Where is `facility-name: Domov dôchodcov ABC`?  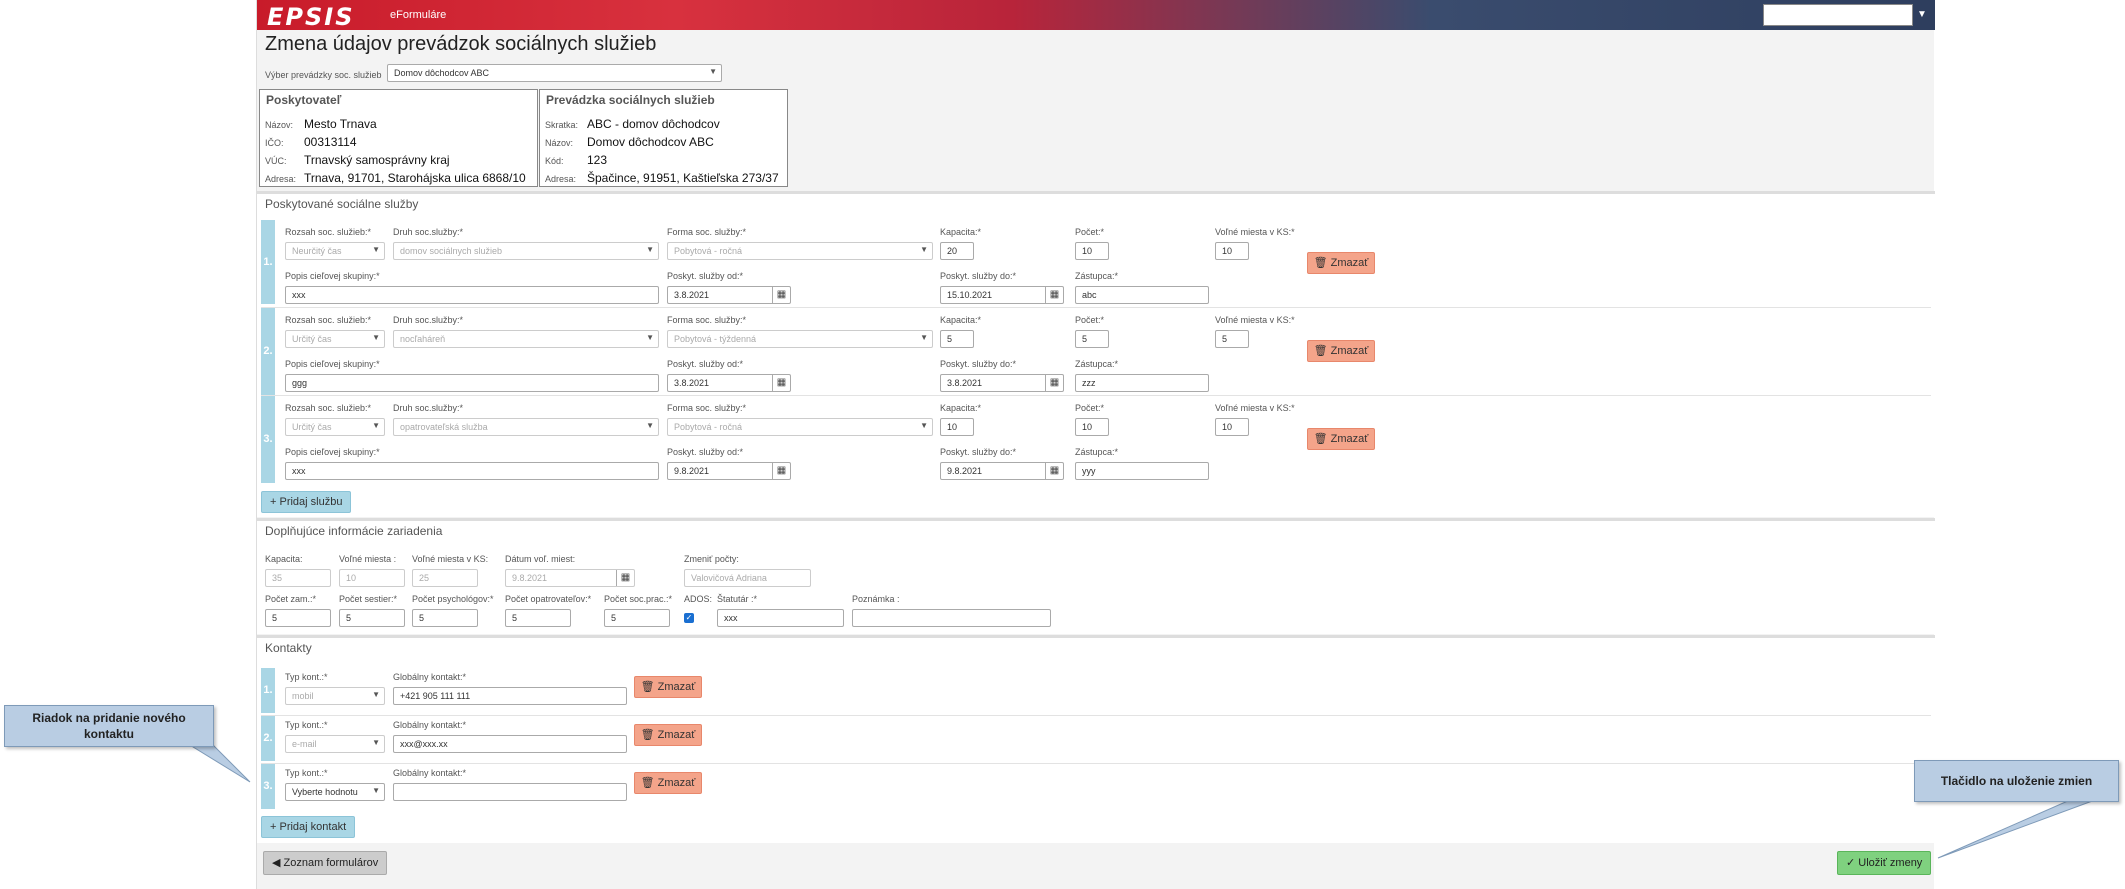 facility-name: Domov dôchodcov ABC is located at coordinates (650, 142).